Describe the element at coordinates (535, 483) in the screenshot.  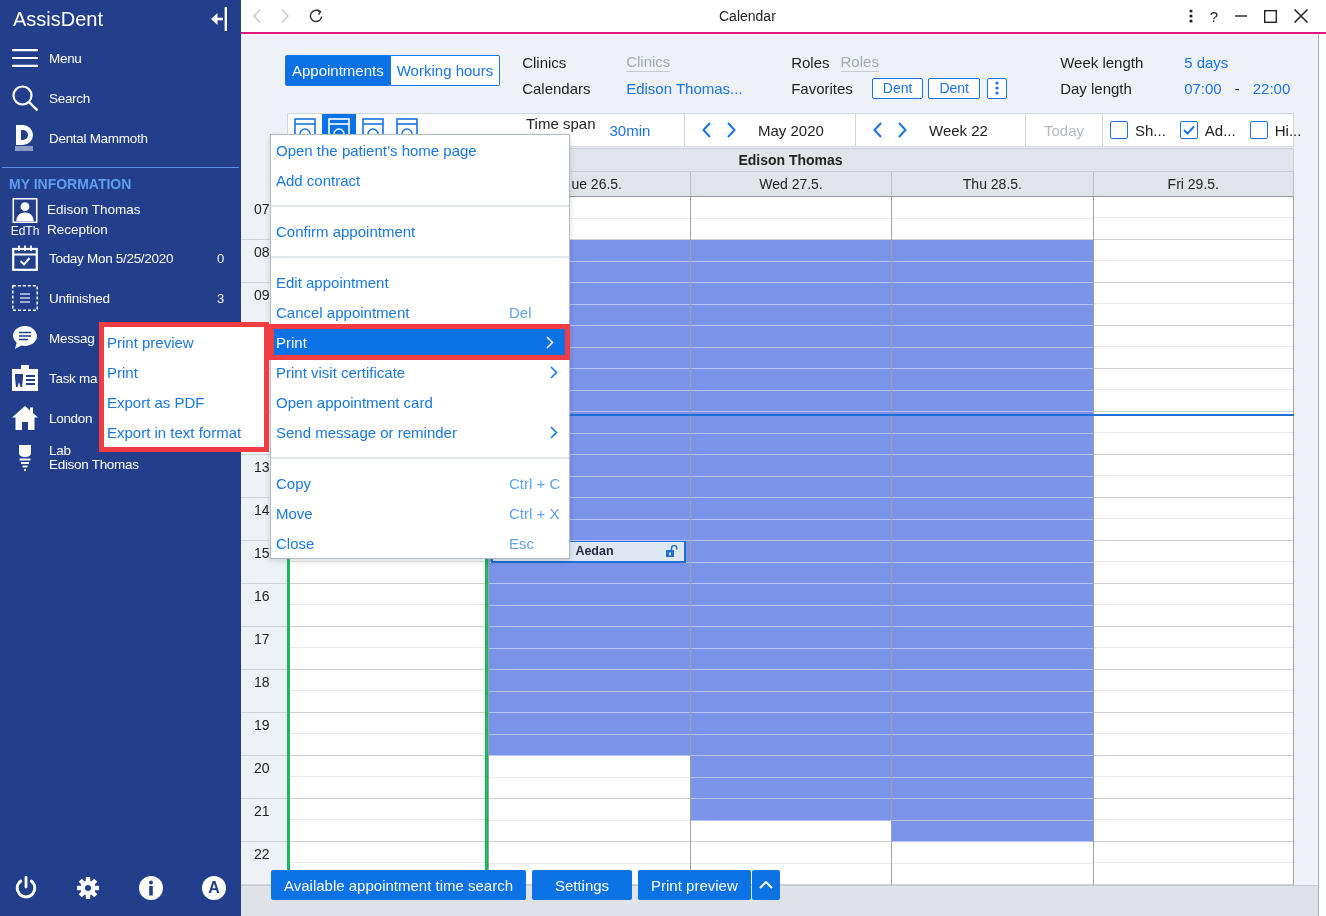
I see `shortcut-label: Ctrl + C` at that location.